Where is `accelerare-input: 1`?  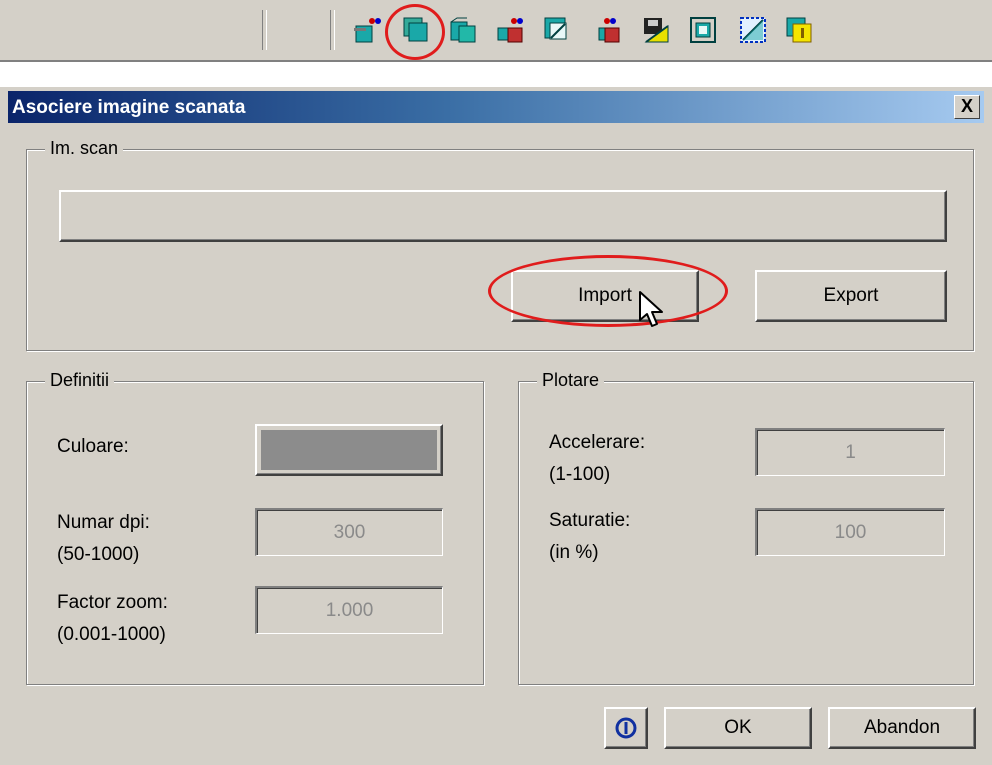 accelerare-input: 1 is located at coordinates (850, 452).